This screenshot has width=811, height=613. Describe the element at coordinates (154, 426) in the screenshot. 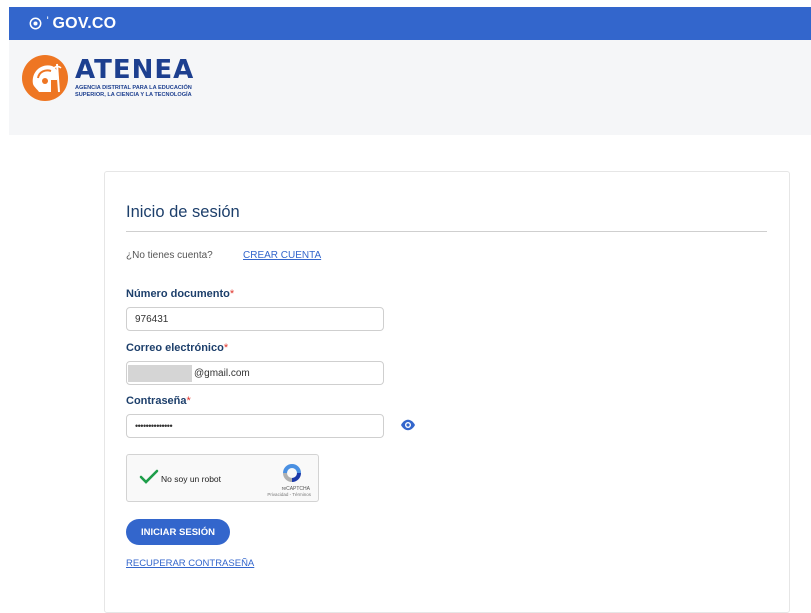

I see `password-value: ••••••••••••••` at that location.